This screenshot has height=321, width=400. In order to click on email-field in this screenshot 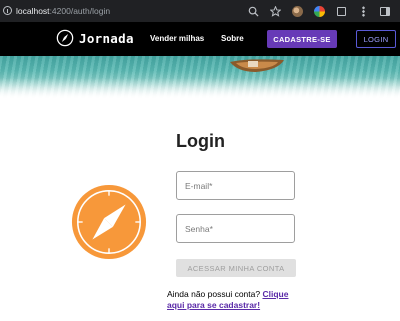, I will do `click(235, 185)`.